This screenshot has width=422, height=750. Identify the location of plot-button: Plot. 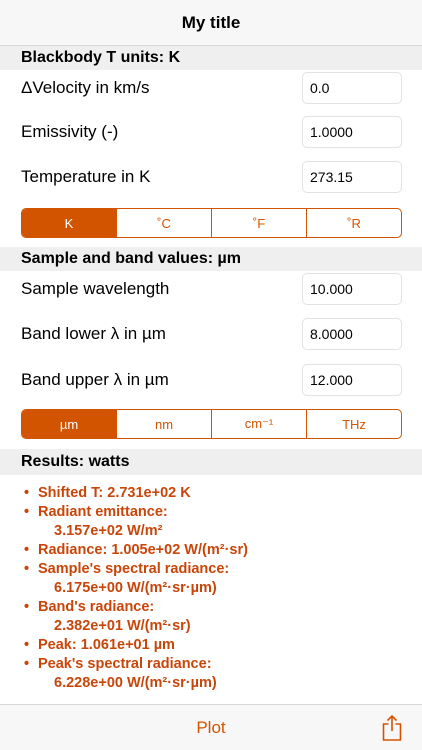
(210, 728).